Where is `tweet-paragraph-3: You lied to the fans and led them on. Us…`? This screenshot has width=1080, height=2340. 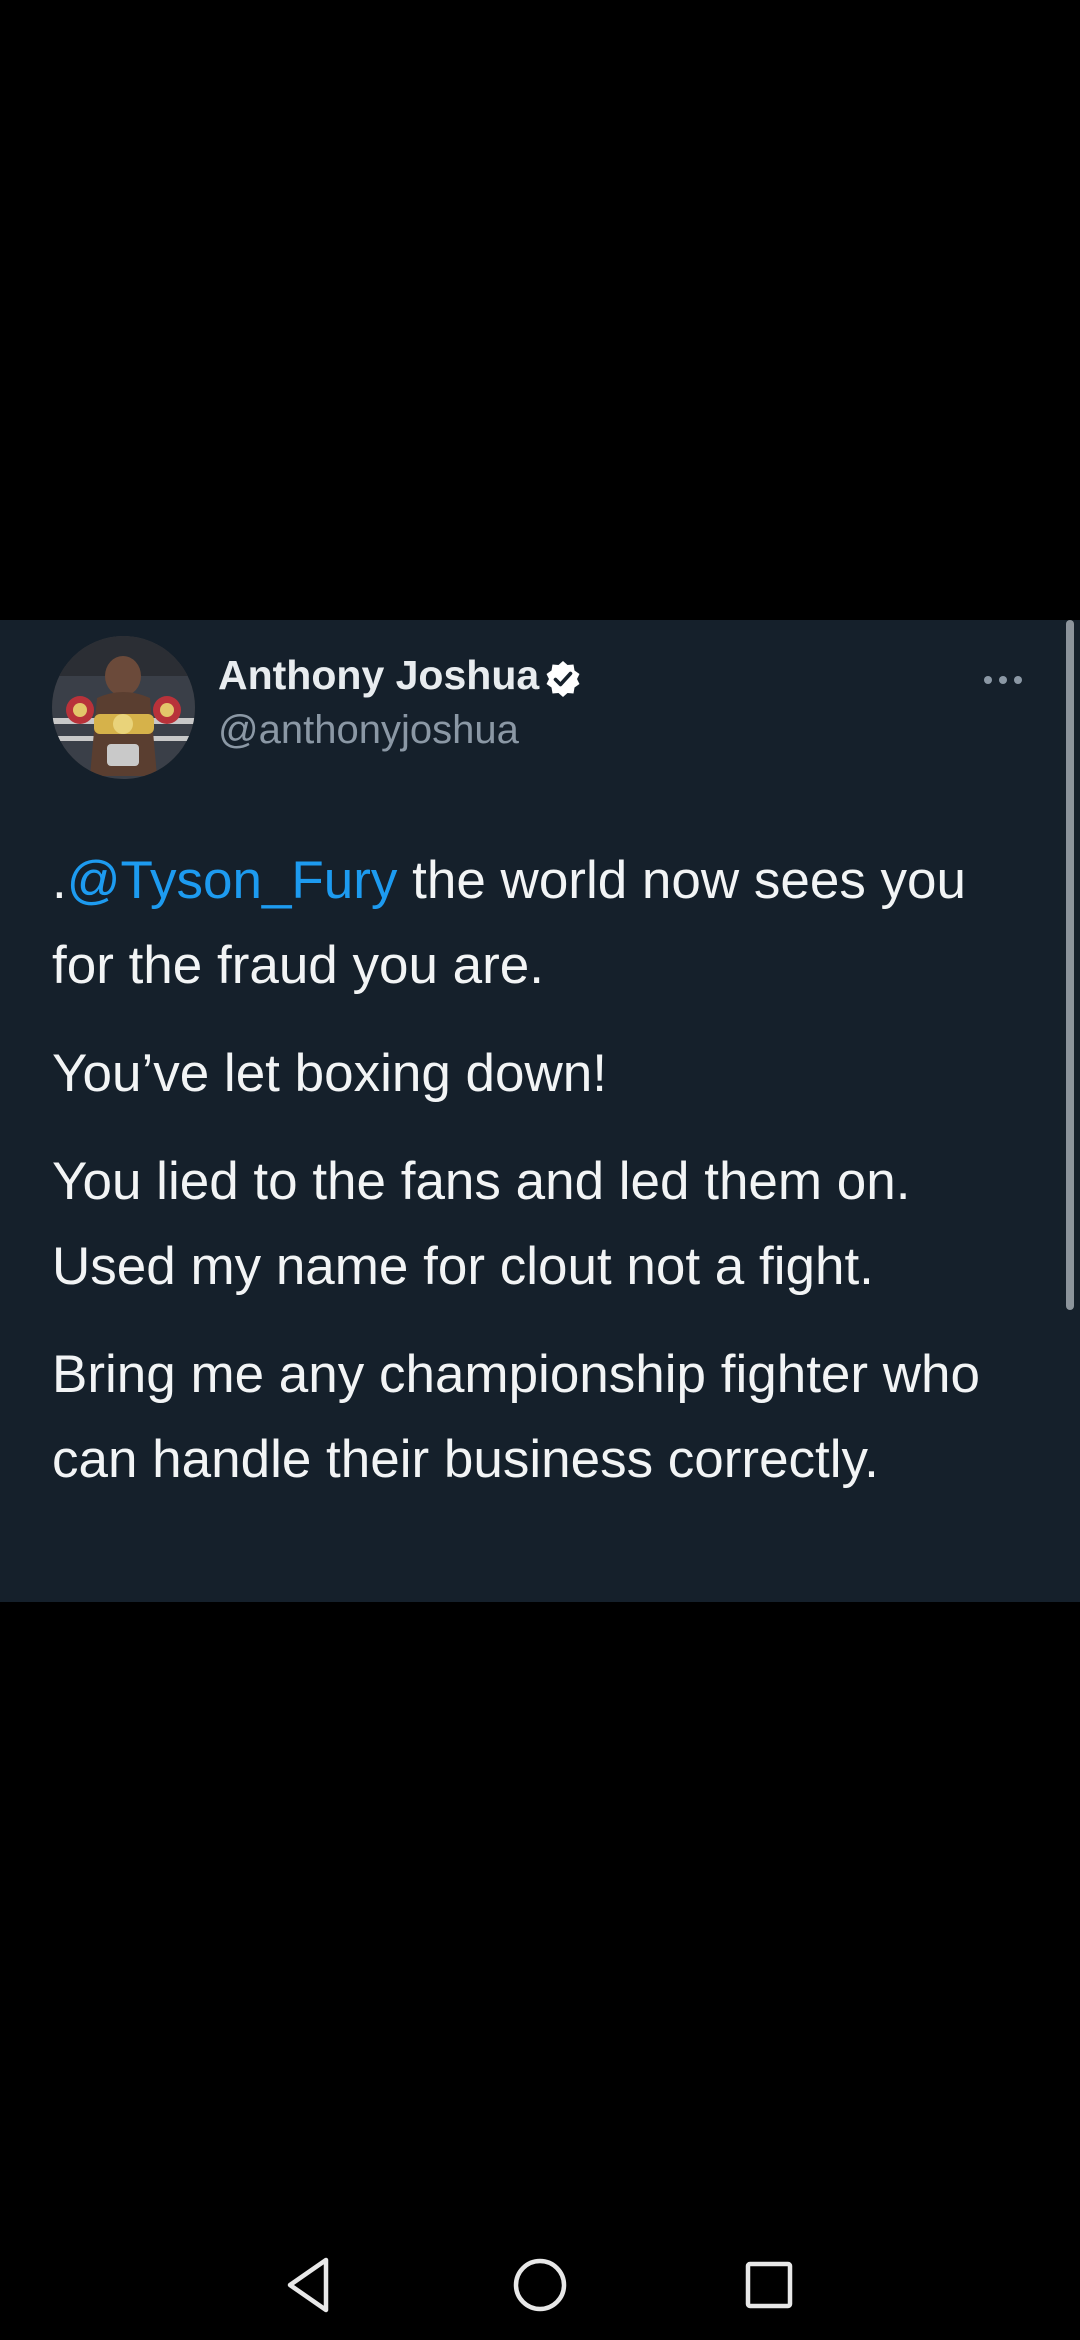
tweet-paragraph-3: You lied to the fans and led them on. Us… is located at coordinates (481, 1224).